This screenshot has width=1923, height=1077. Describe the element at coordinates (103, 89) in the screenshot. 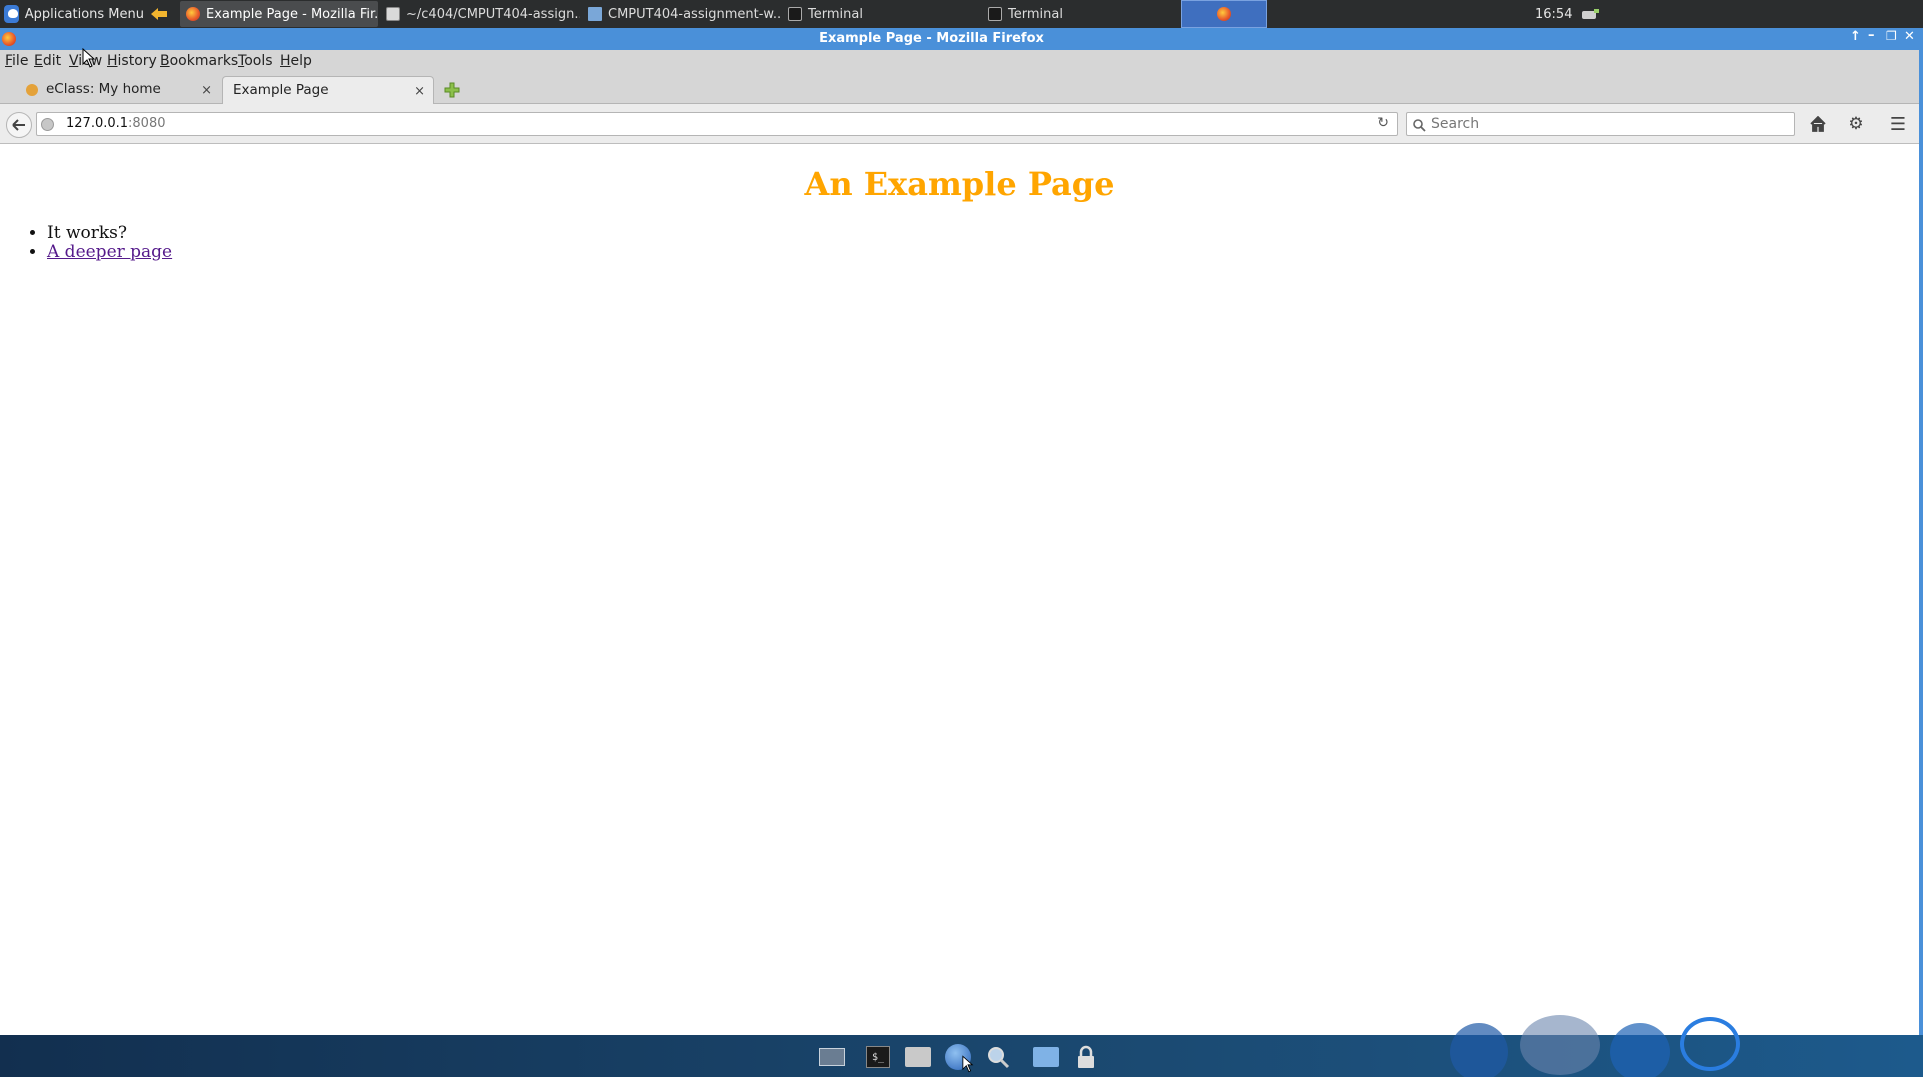

I see `tab-label: eClass: My home` at that location.